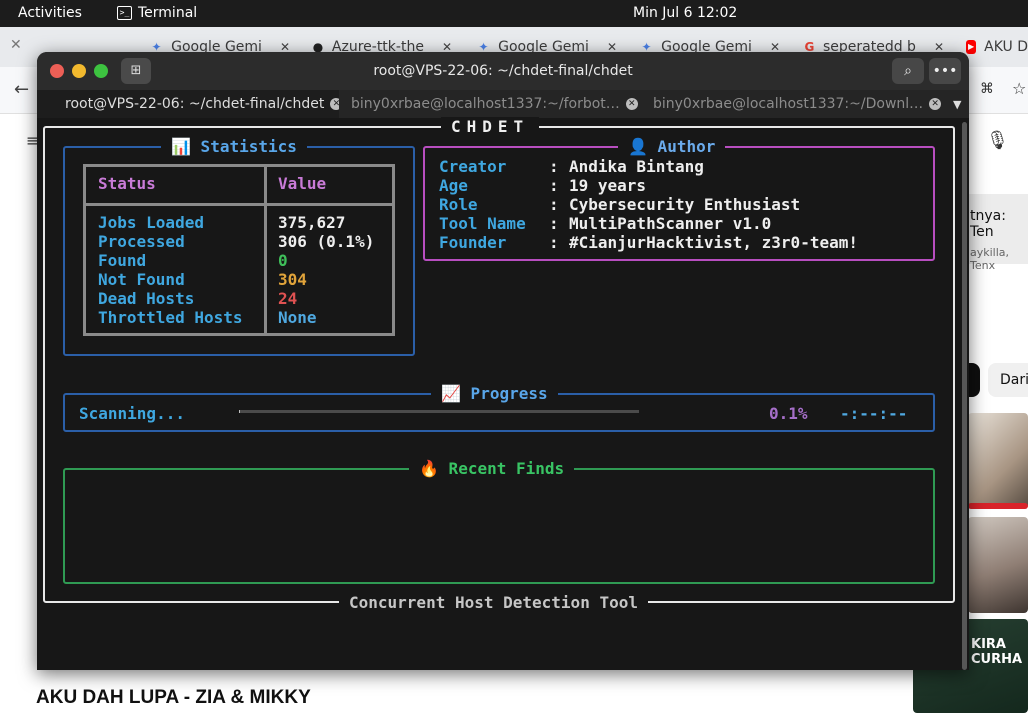 The image size is (1028, 716). Describe the element at coordinates (514, 13) in the screenshot. I see `system-top-bar: Activities >_ Terminal Min Jul 6 12:02` at that location.